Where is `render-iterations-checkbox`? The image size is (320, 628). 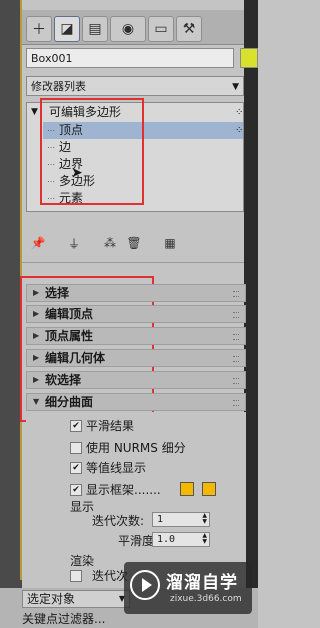
render-iterations-checkbox is located at coordinates (76, 576).